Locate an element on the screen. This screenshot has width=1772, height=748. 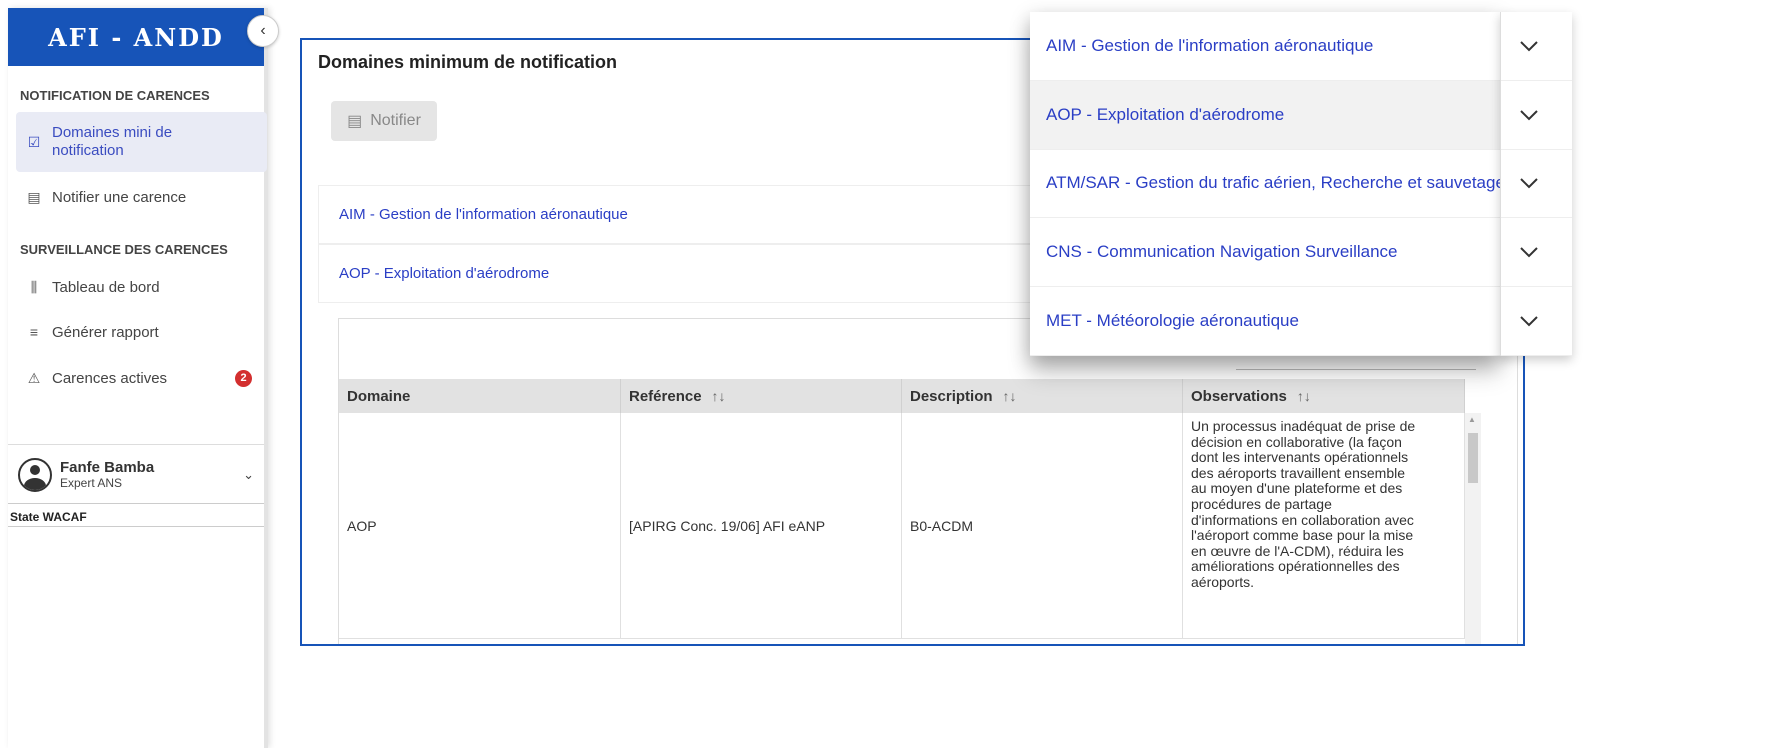
avatar-icon is located at coordinates (35, 474).